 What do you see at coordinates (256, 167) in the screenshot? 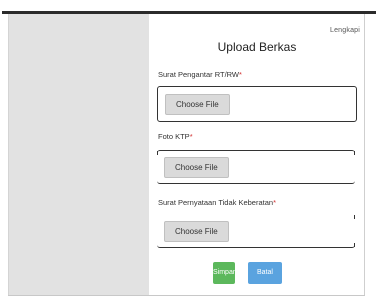
I see `file-input-foto-ktp: Choose File` at bounding box center [256, 167].